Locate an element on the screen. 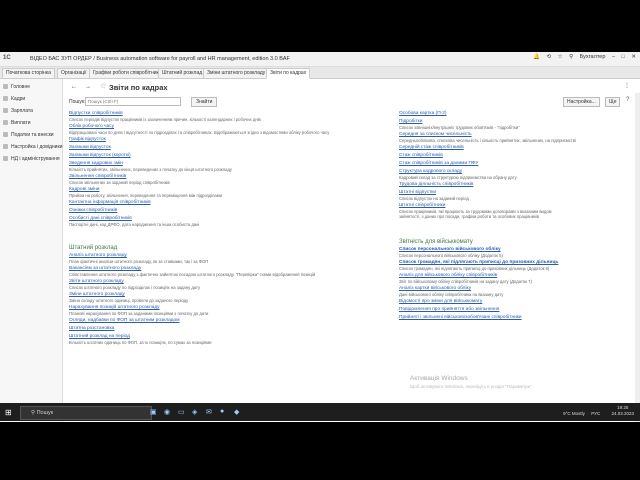 The width and height of the screenshot is (640, 480). sidebar-item-admin: НД і адміністрування is located at coordinates (31, 159).